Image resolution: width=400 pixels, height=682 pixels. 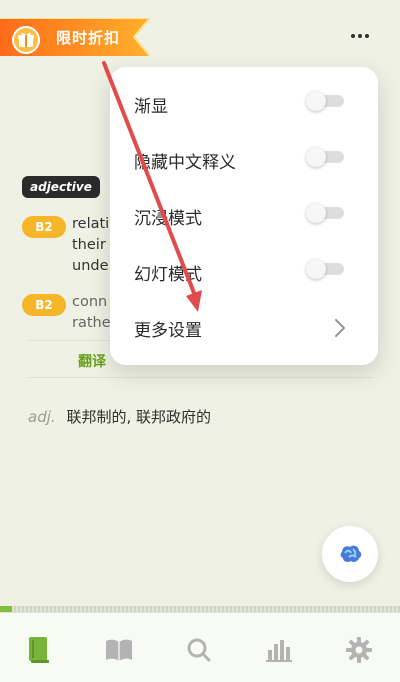 I want to click on discount-promo: 限时折扣, so click(x=75, y=37).